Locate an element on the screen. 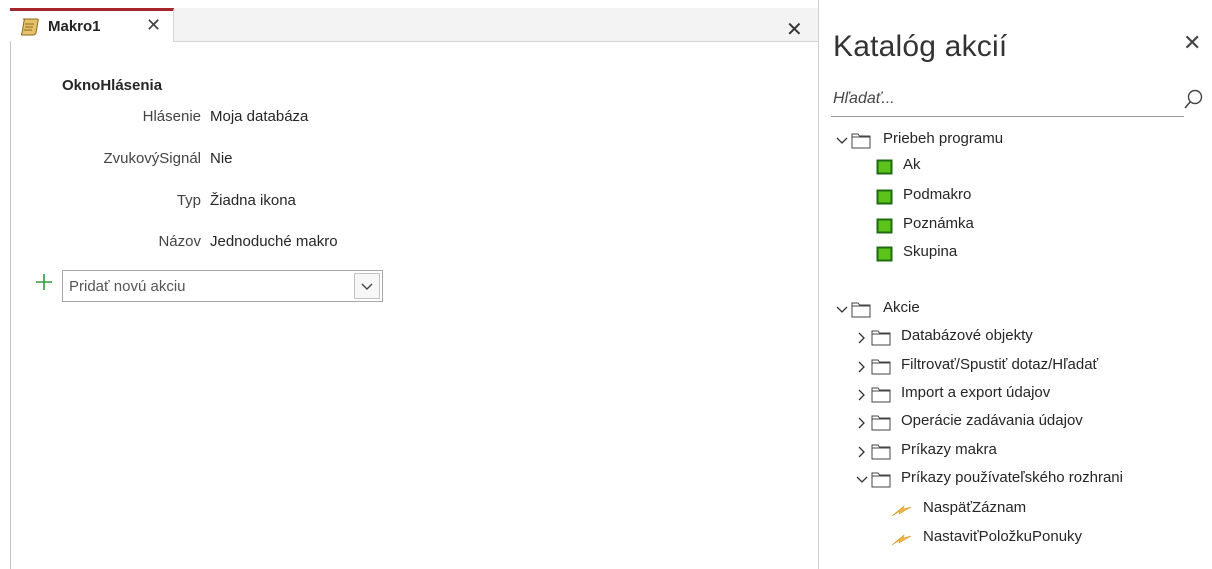  tree-item-label: Poznámka is located at coordinates (938, 223).